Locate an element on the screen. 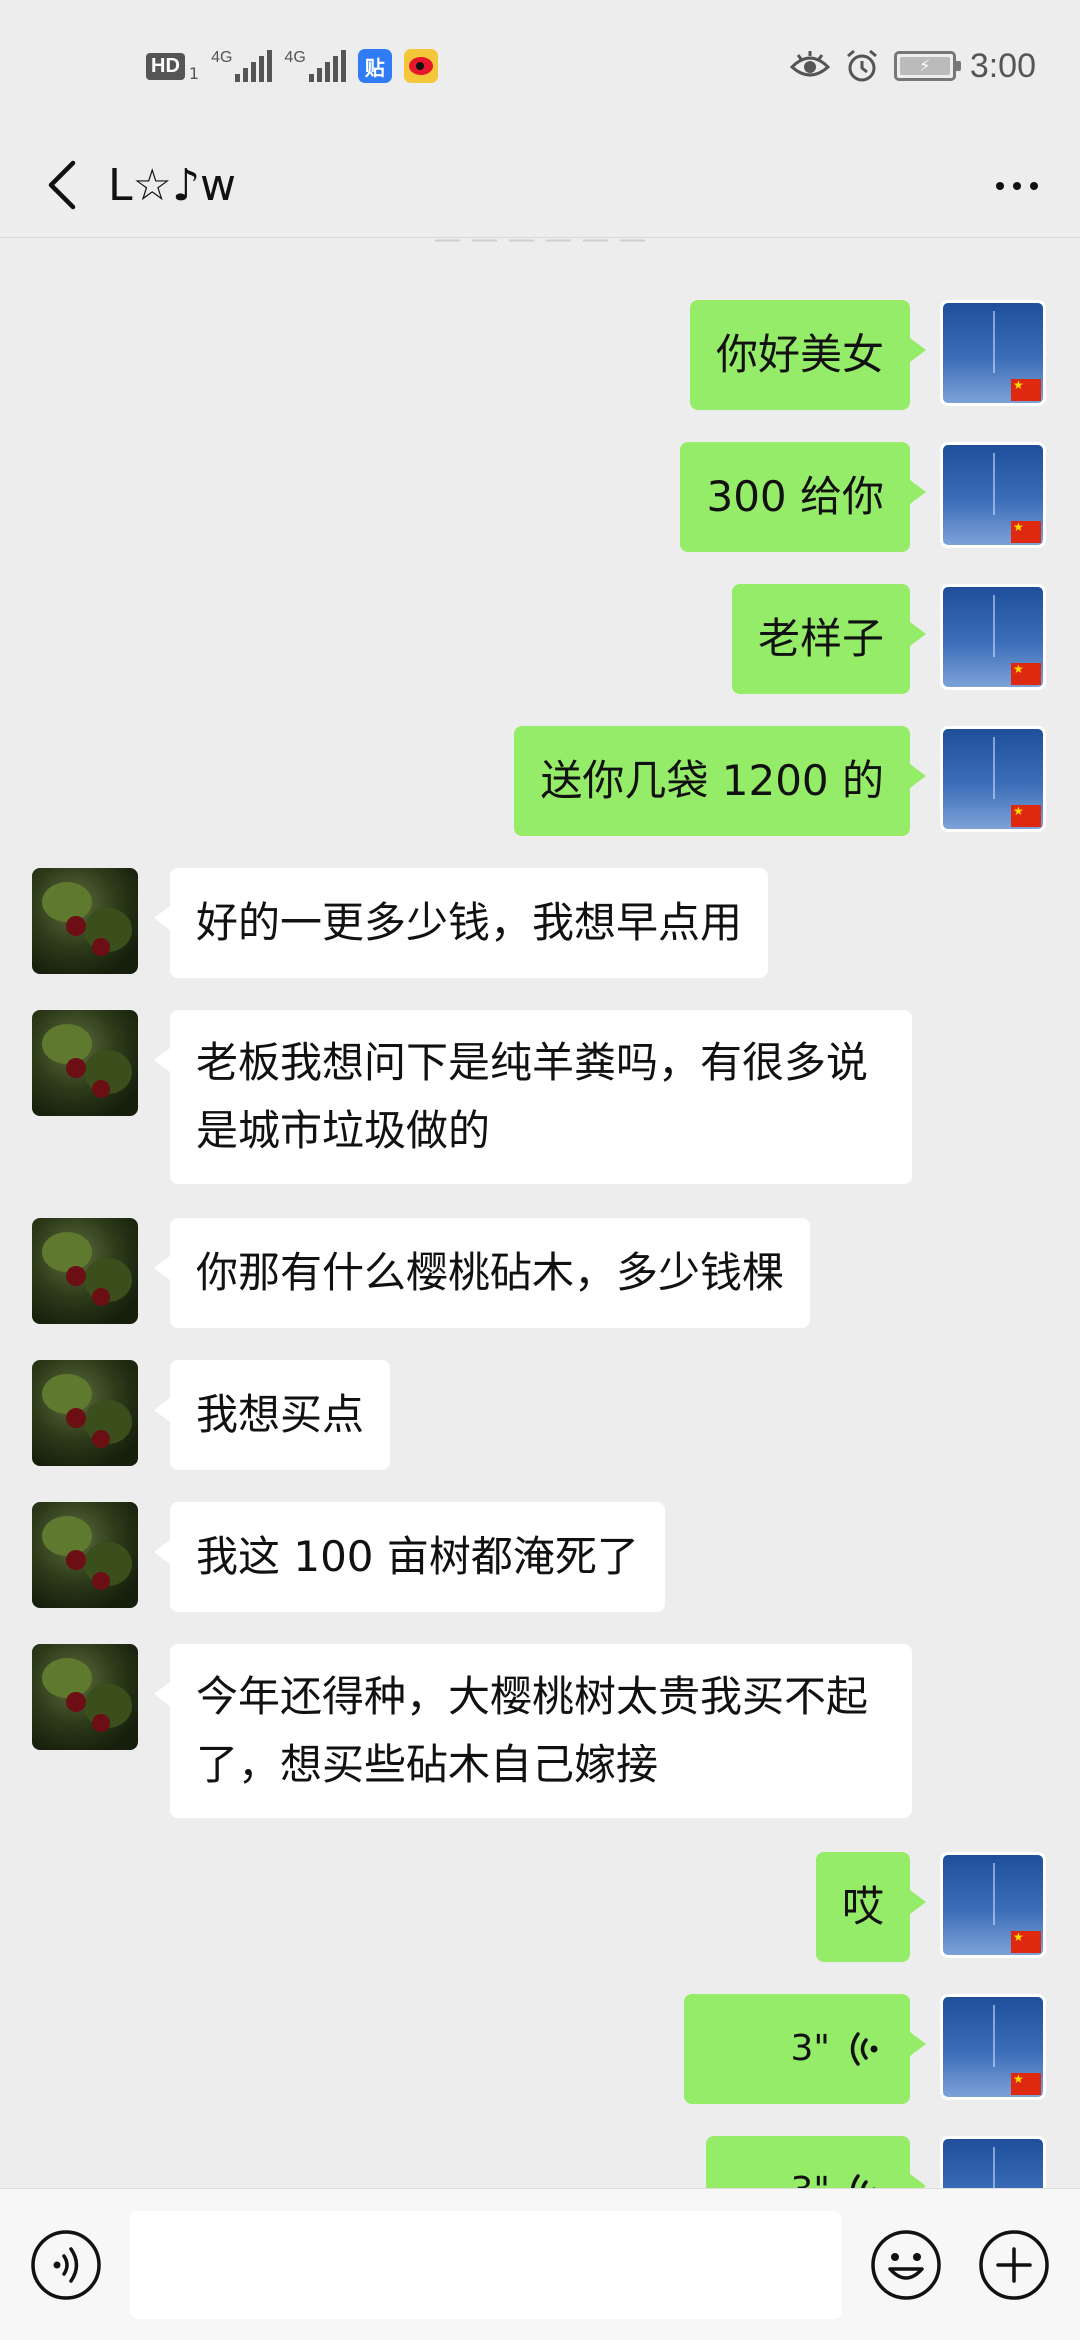 This screenshot has height=2340, width=1080. weibo-notification-icon is located at coordinates (420, 66).